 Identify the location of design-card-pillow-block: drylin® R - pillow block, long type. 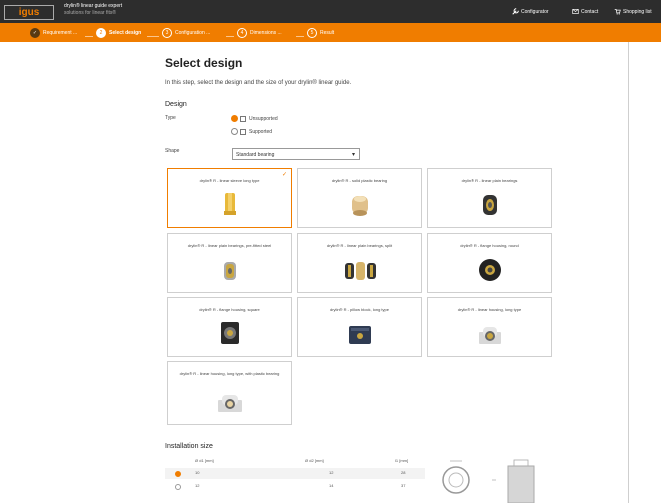
(359, 327).